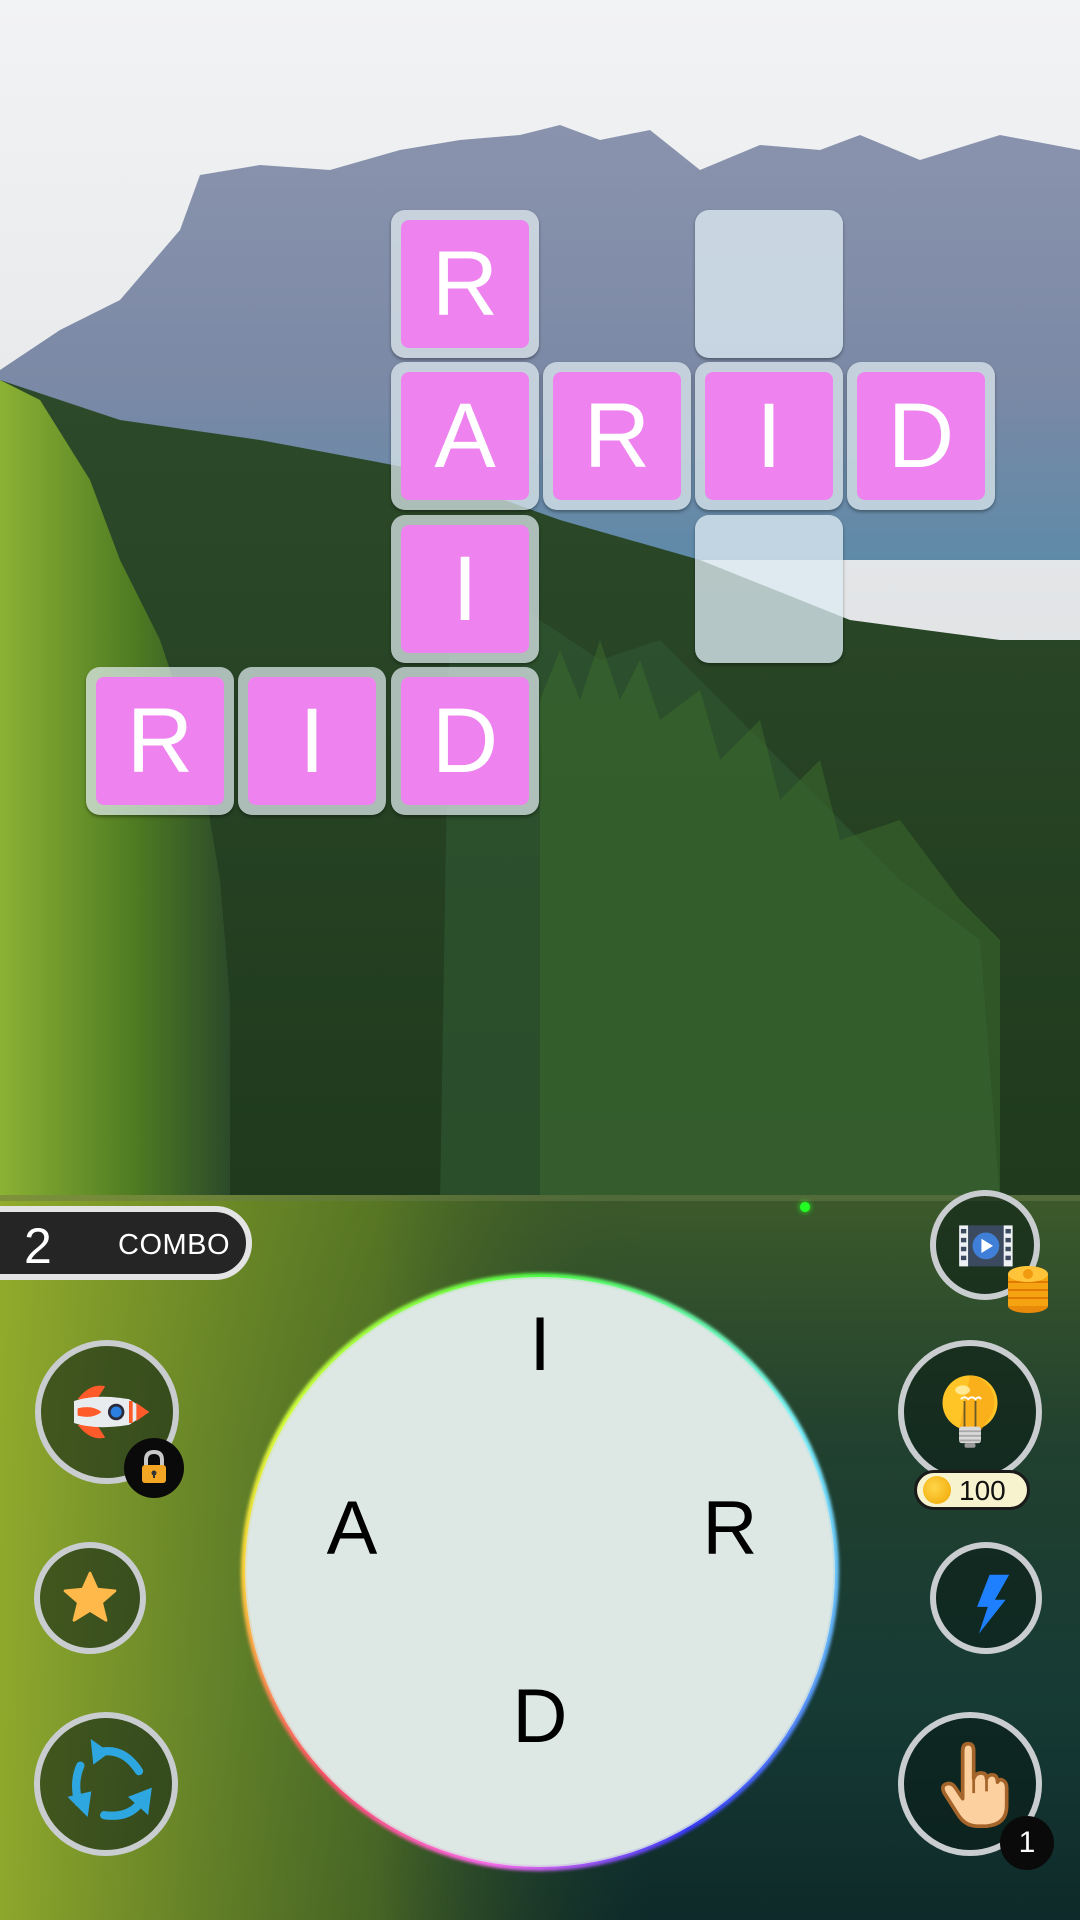 This screenshot has height=1920, width=1080. Describe the element at coordinates (540, 1345) in the screenshot. I see `wheel-letter-top: I` at that location.